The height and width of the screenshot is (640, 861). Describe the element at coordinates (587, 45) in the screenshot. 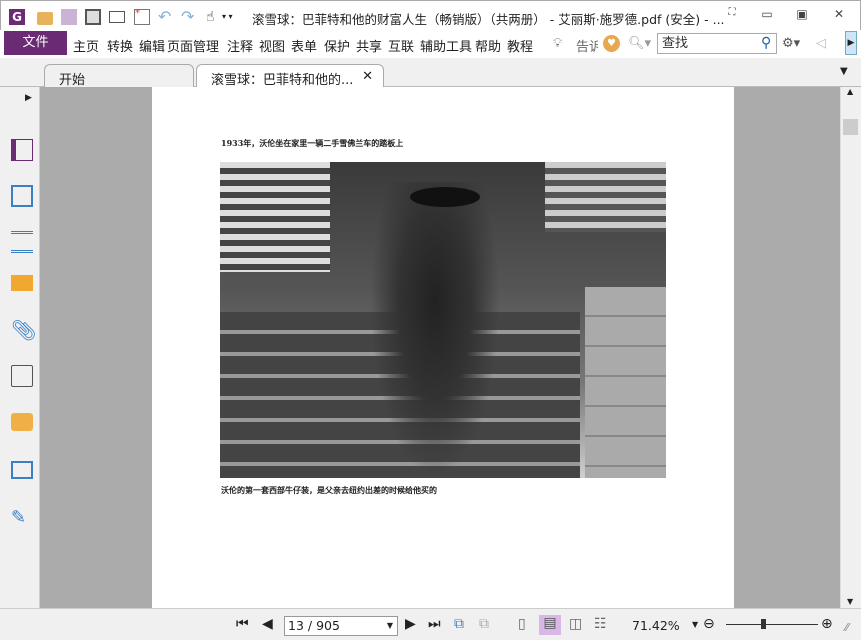

I see `tell-me-input: 告诉` at that location.